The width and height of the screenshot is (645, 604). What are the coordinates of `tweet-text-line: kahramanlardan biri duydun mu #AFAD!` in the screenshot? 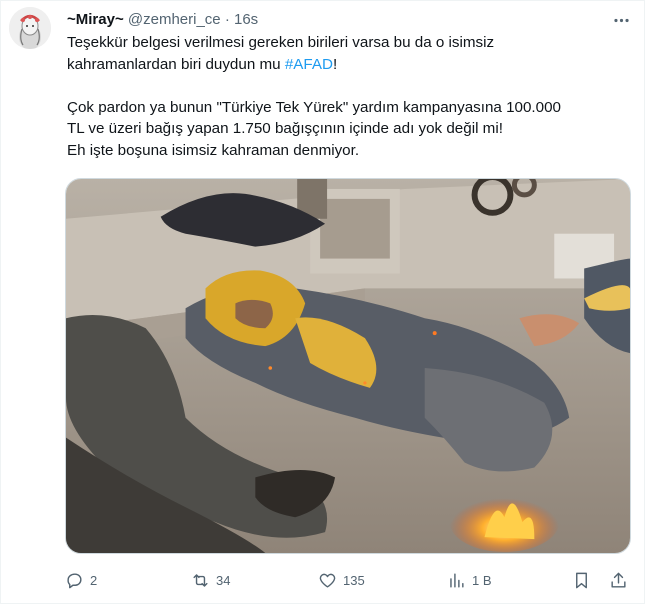 It's located at (349, 65).